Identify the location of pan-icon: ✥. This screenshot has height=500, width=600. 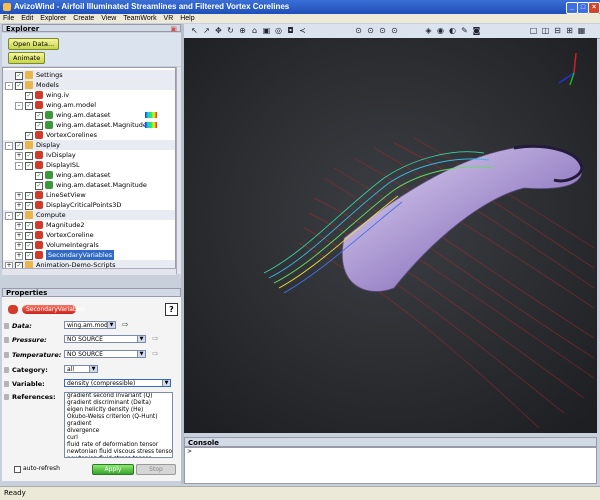
(218, 30).